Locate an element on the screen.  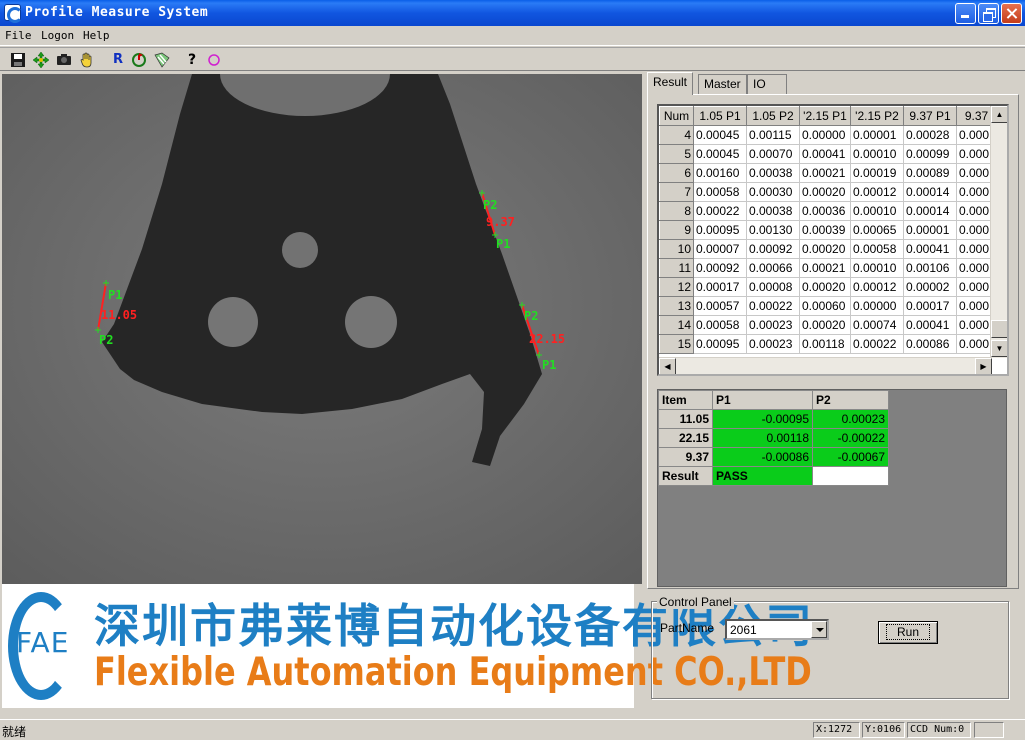
table-cell: 0.00089 is located at coordinates (930, 173).